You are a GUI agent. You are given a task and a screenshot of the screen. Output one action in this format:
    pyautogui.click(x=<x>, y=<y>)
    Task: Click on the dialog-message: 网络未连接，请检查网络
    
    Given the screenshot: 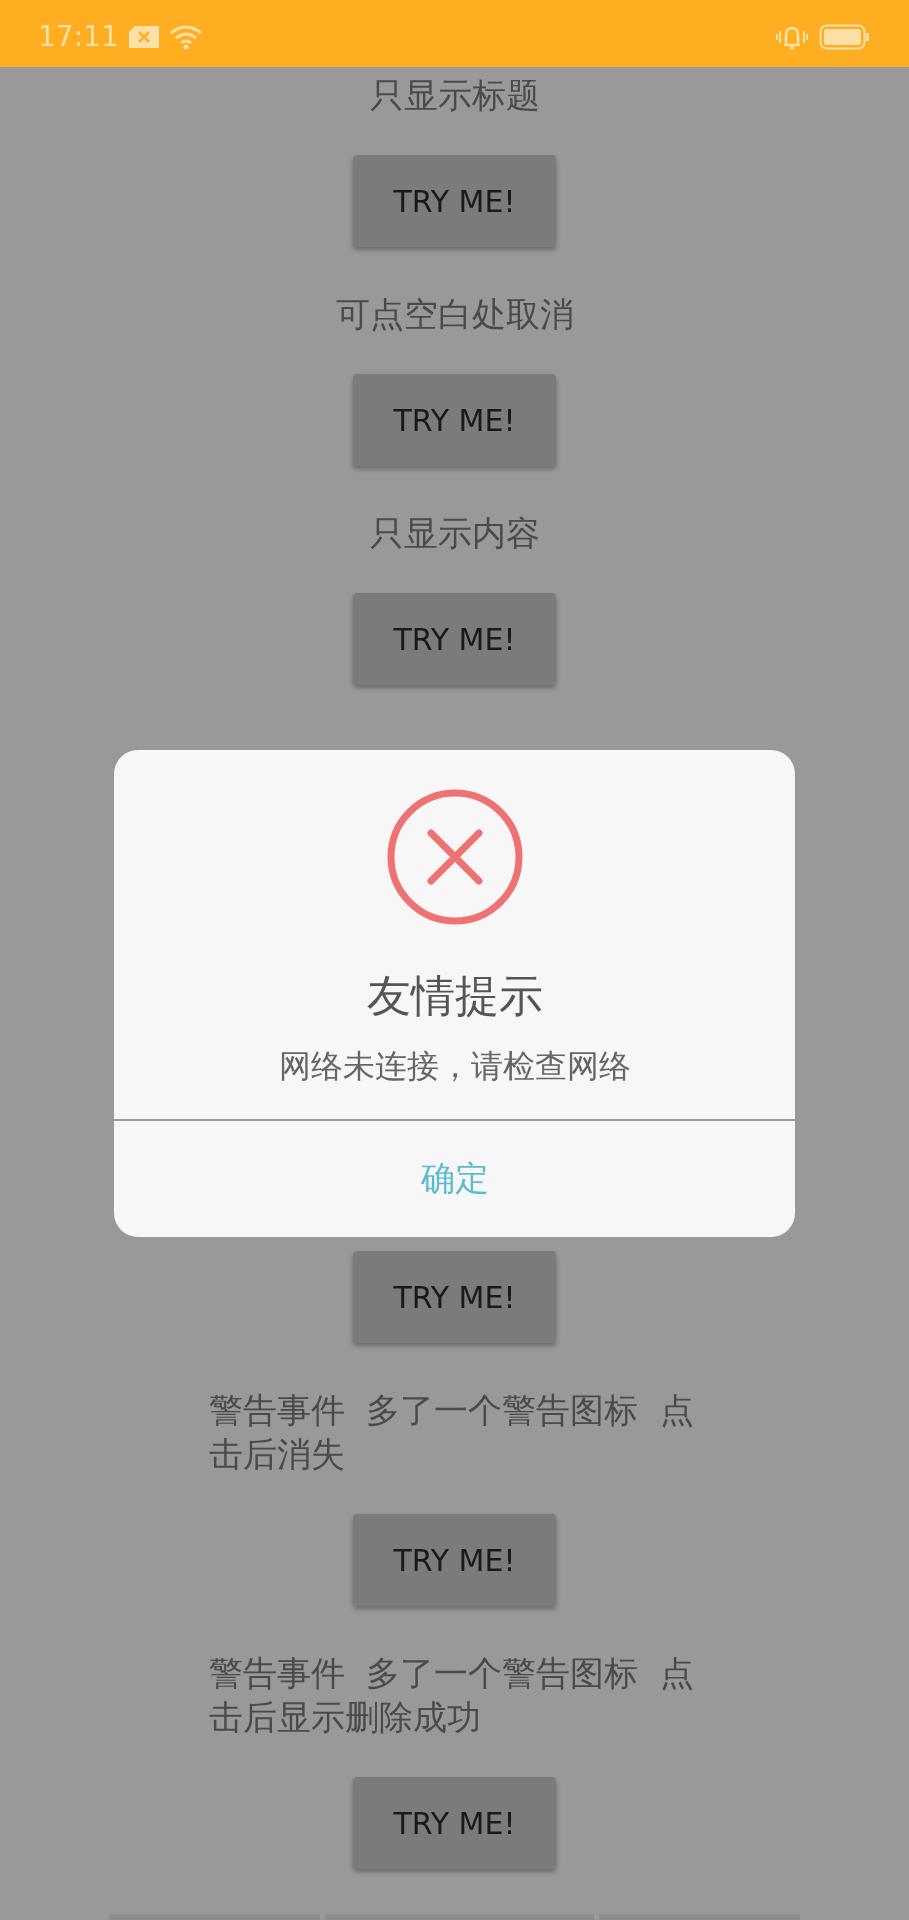 What is the action you would take?
    pyautogui.click(x=454, y=1066)
    